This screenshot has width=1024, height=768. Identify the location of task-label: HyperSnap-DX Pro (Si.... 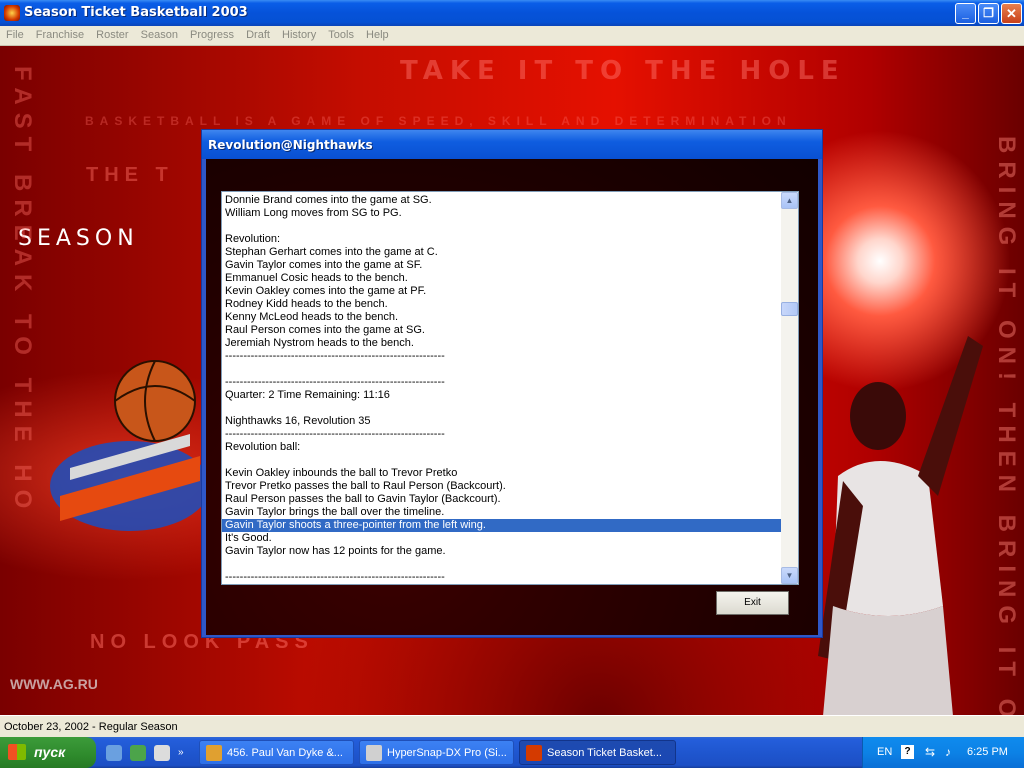
(447, 753).